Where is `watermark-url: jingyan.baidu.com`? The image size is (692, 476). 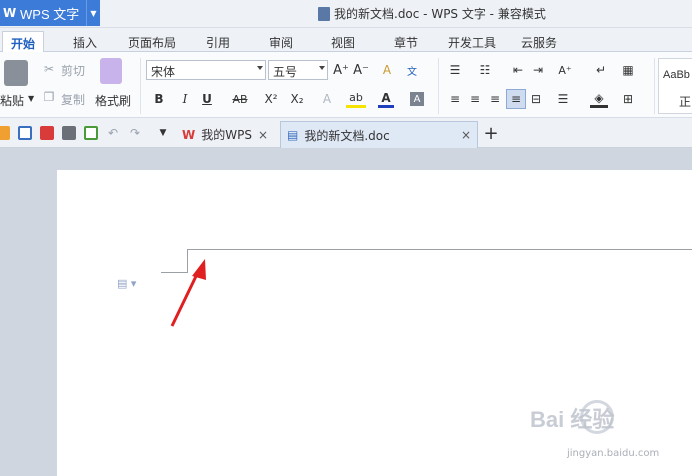 watermark-url: jingyan.baidu.com is located at coordinates (613, 453).